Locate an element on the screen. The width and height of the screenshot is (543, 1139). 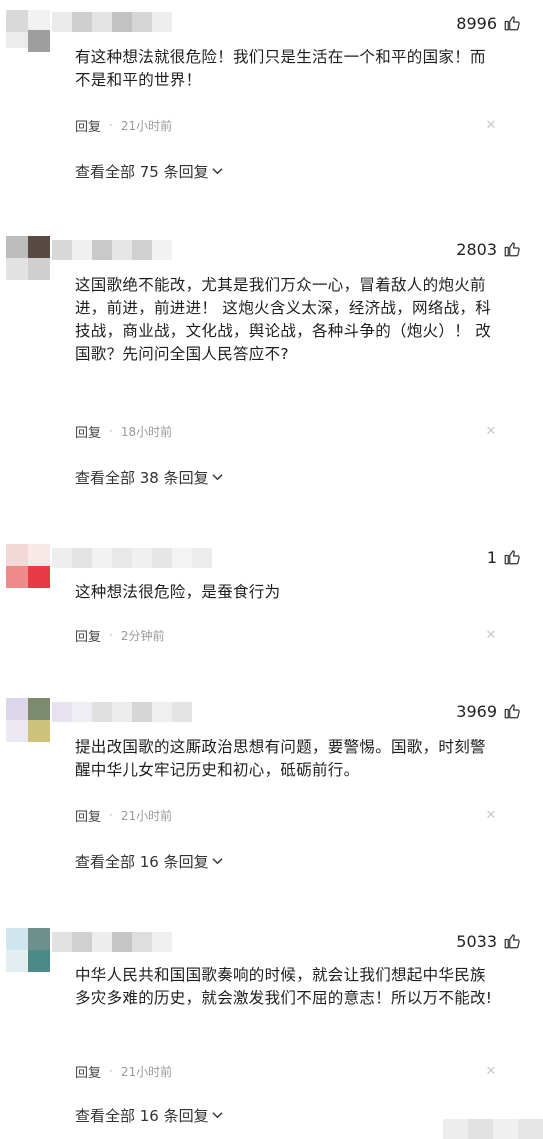
timestamp: 18小时前 is located at coordinates (146, 431).